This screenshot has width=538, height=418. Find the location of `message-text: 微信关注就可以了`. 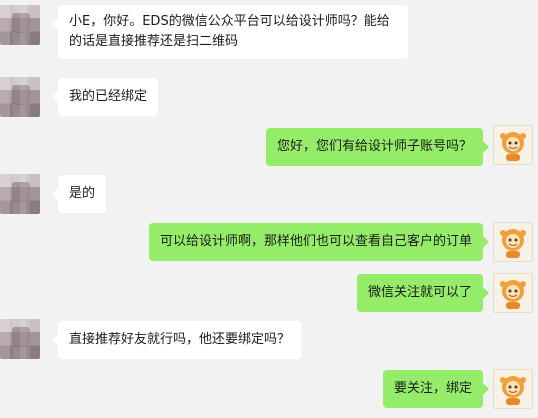

message-text: 微信关注就可以了 is located at coordinates (419, 292).